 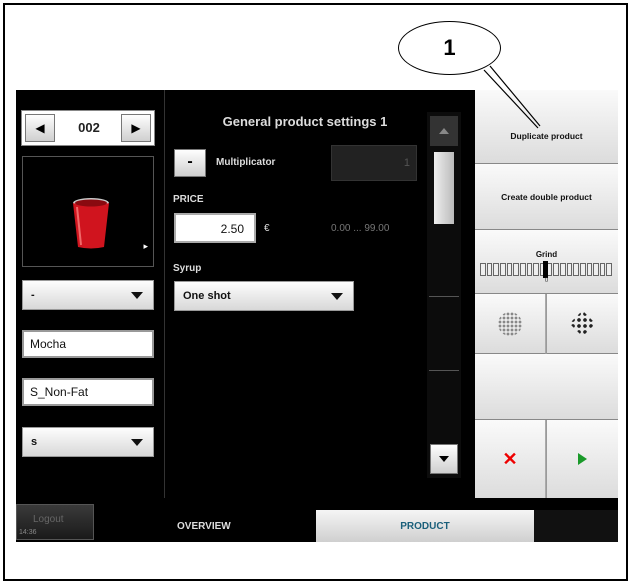 I want to click on callout-number: 1, so click(x=449, y=47).